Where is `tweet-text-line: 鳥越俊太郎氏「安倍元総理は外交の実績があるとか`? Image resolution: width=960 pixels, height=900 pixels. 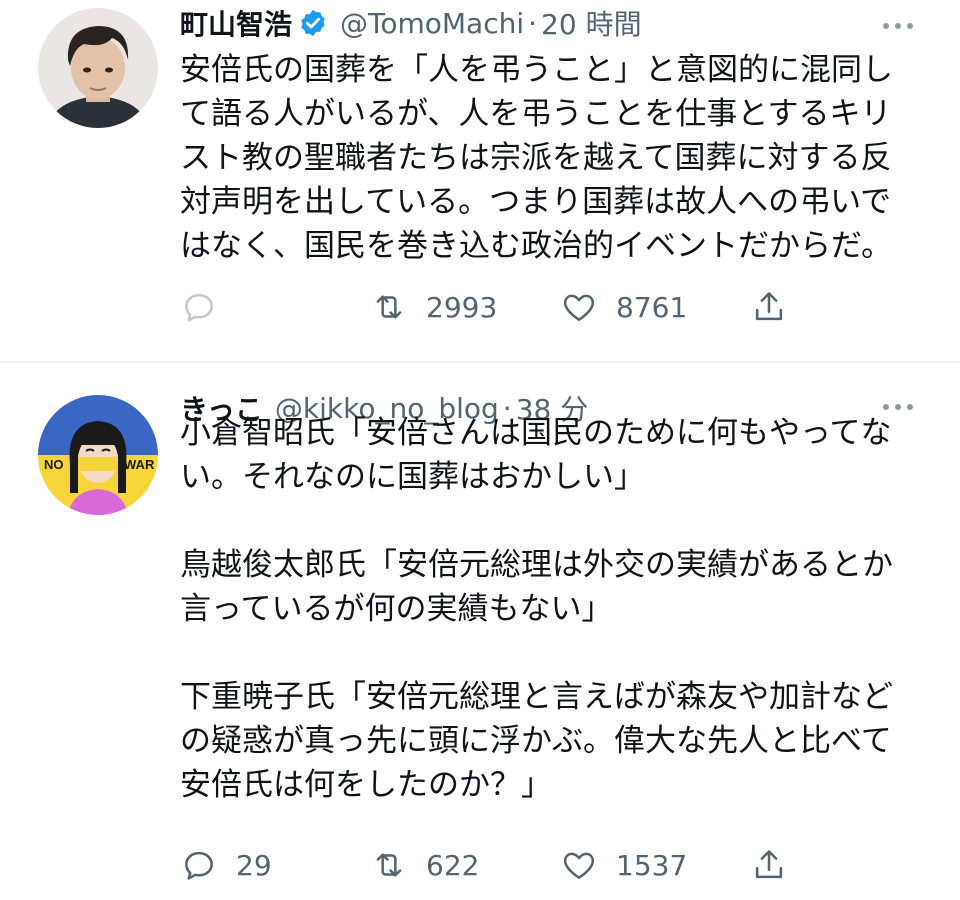 tweet-text-line: 鳥越俊太郎氏「安倍元総理は外交の実績があるとか is located at coordinates (536, 565).